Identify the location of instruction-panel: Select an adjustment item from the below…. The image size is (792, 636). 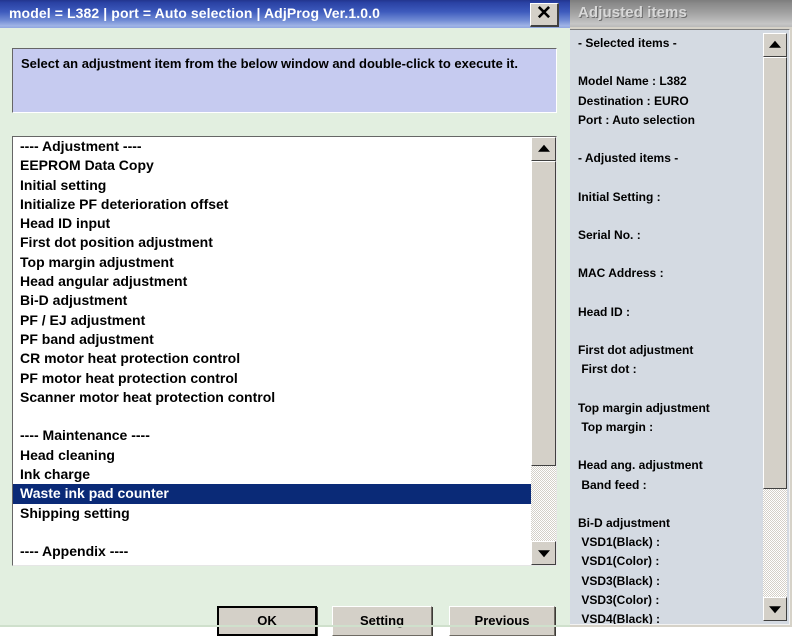
(284, 80).